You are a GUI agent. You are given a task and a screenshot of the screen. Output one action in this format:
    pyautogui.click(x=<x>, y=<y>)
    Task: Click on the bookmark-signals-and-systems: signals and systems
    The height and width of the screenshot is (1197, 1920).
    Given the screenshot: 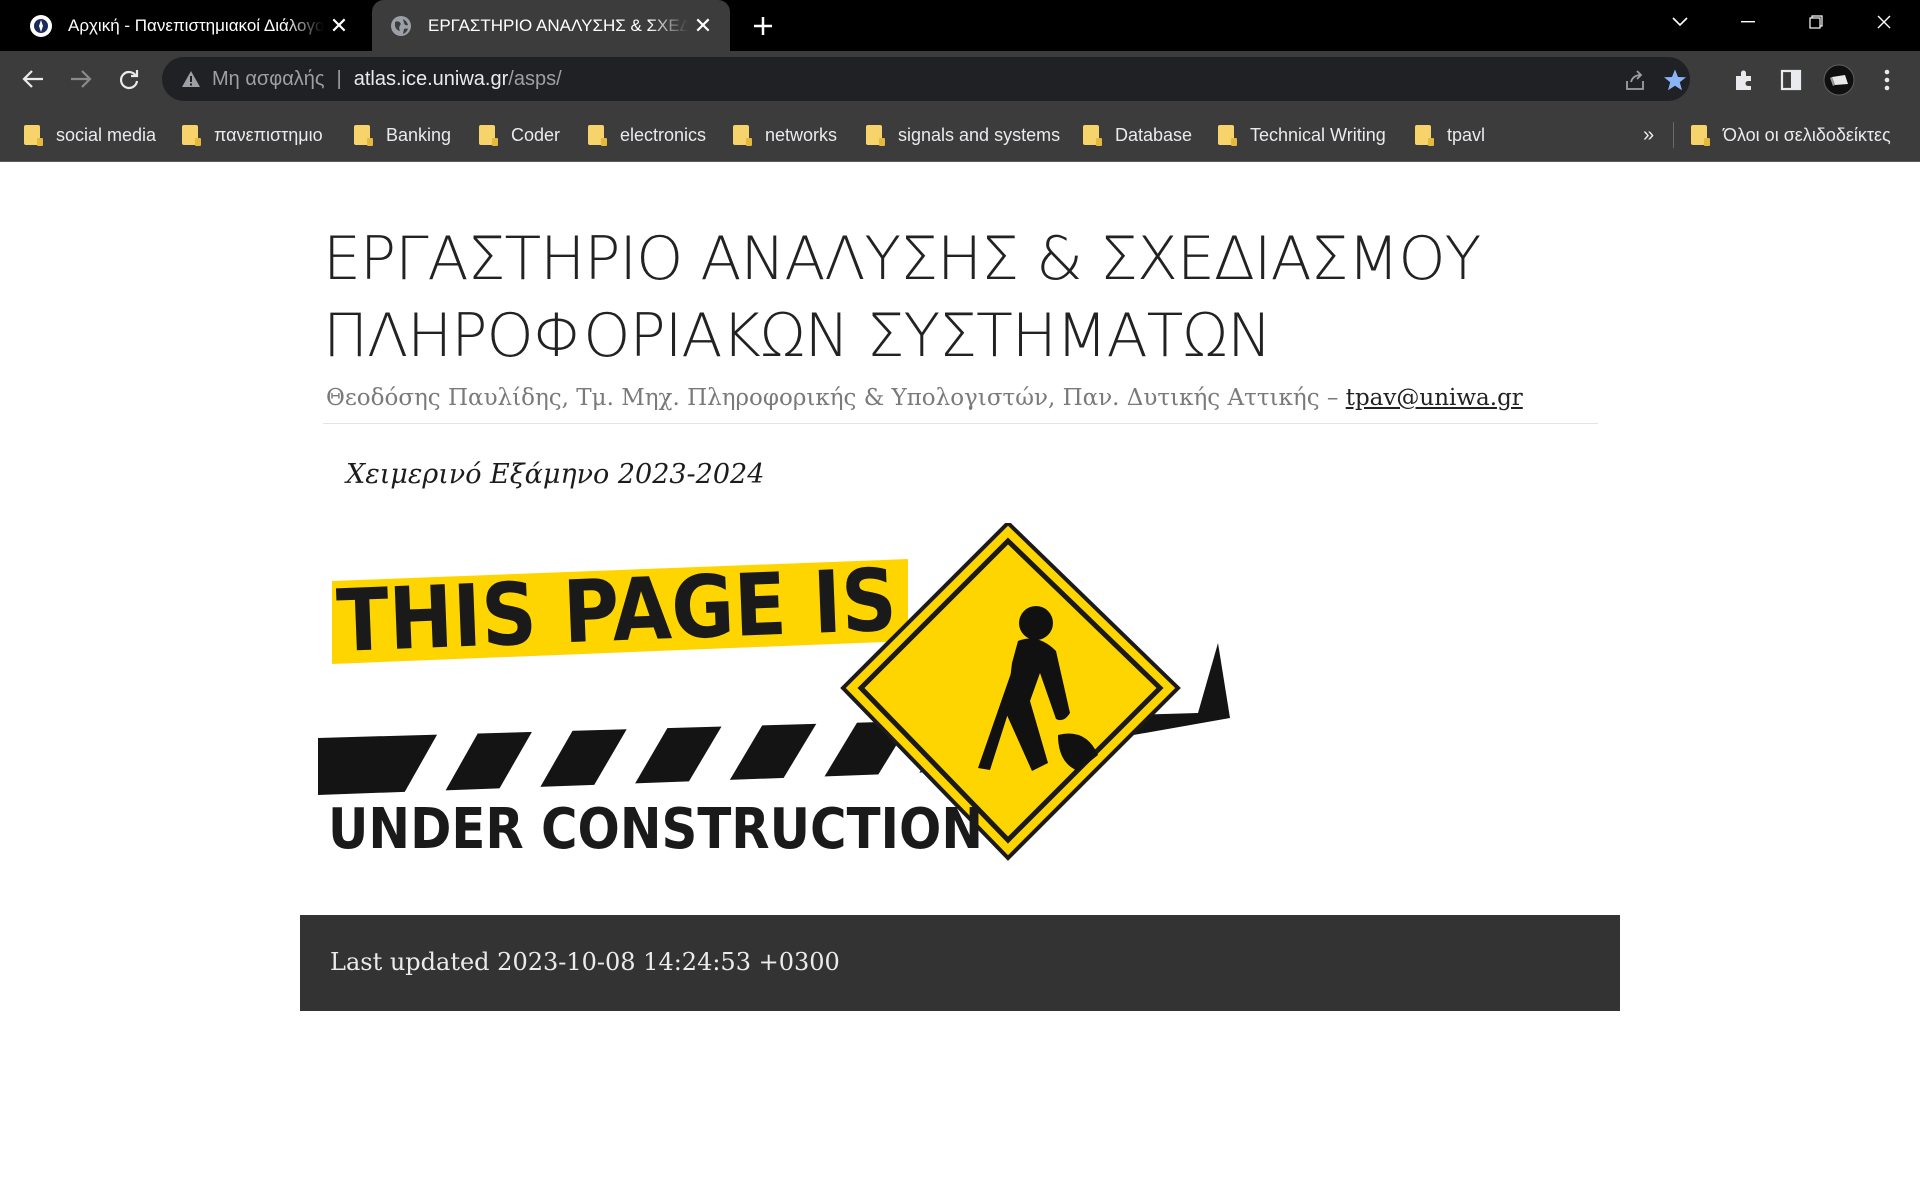 What is the action you would take?
    pyautogui.click(x=963, y=135)
    